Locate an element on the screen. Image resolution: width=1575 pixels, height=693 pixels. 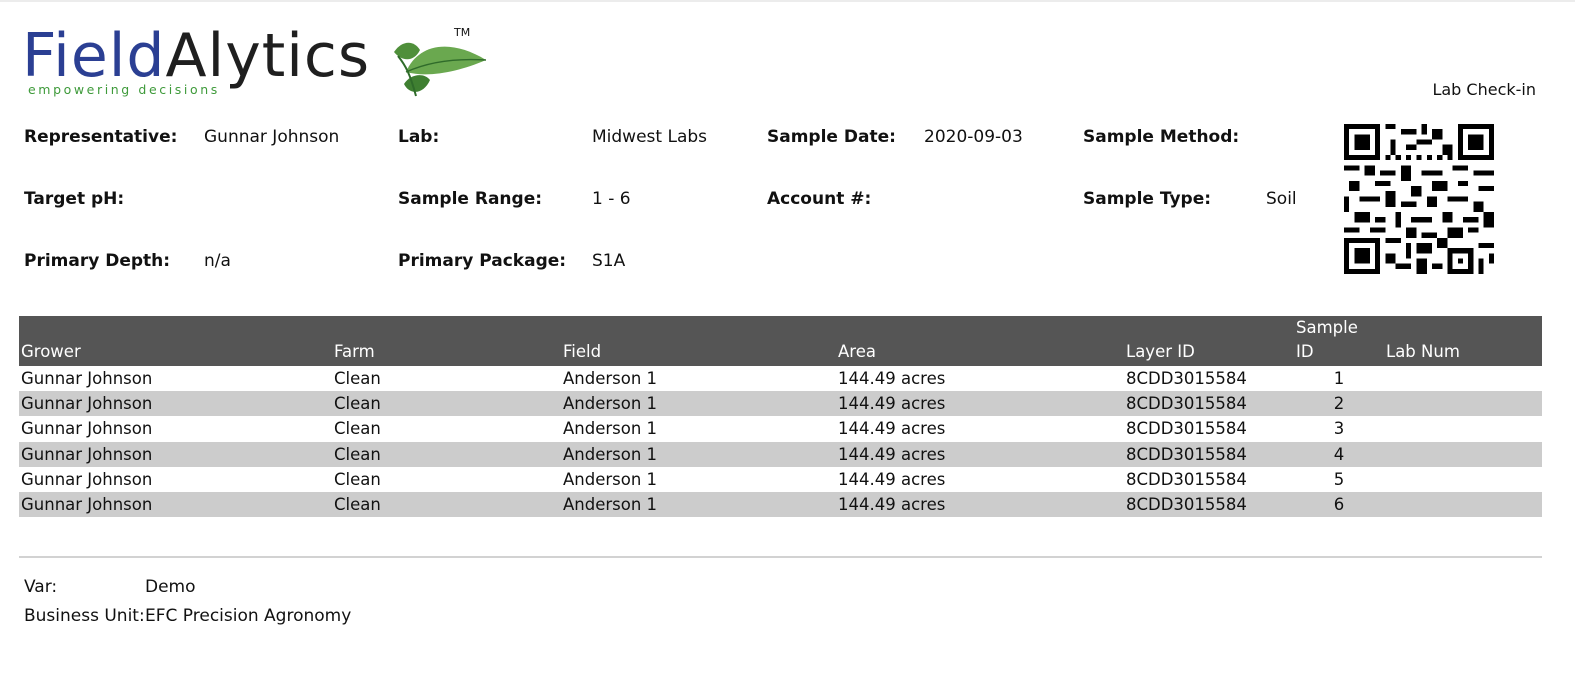
sample-type-value: Soil is located at coordinates (1281, 199).